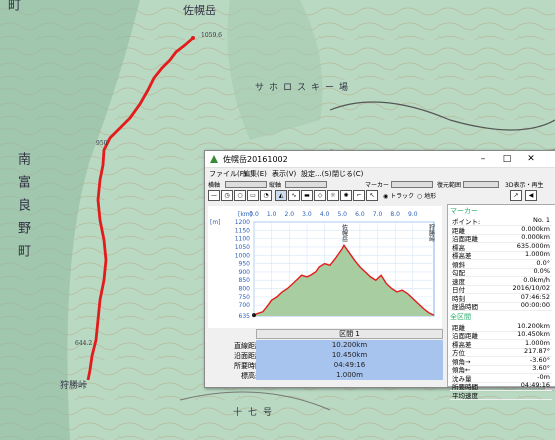 Image resolution: width=555 pixels, height=440 pixels. Describe the element at coordinates (245, 289) in the screenshot. I see `y-tick-label: 800` at that location.